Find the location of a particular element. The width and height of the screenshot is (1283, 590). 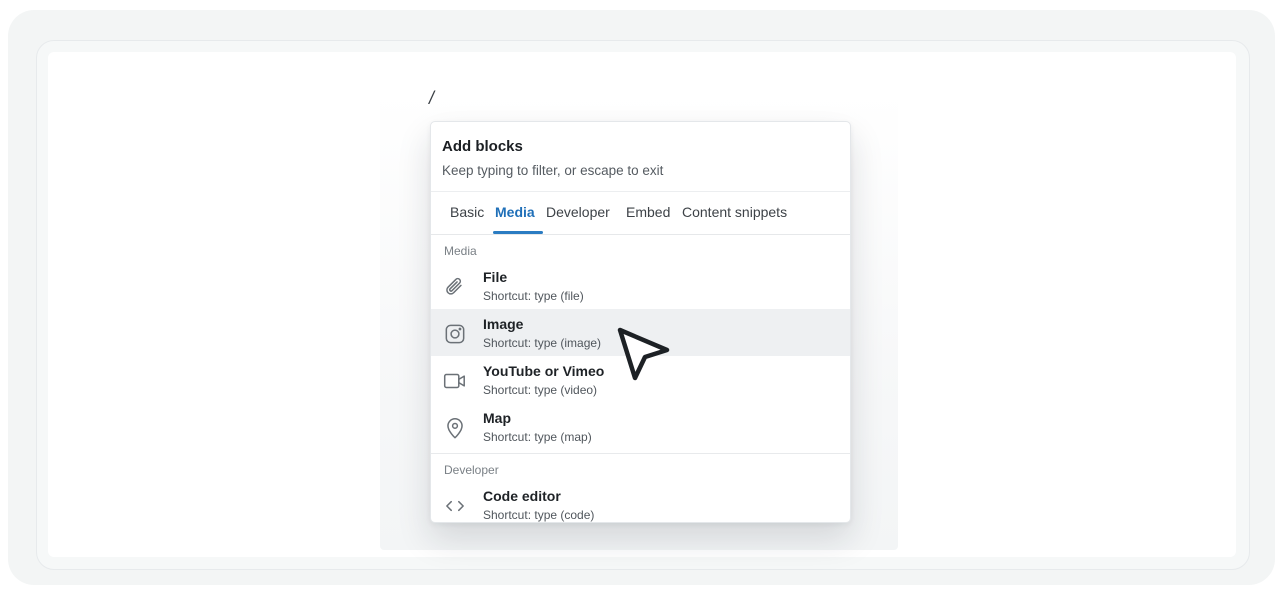

paperclip-icon is located at coordinates (455, 287).